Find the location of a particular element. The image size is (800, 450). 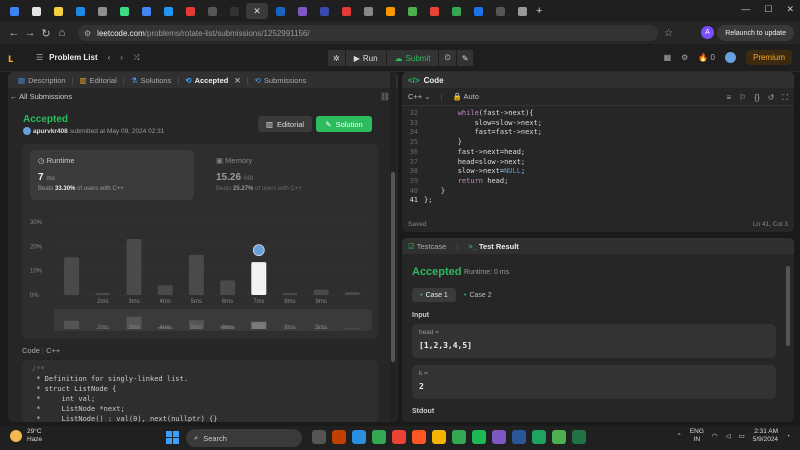

bookmark-icon: ⚐ is located at coordinates (742, 98).